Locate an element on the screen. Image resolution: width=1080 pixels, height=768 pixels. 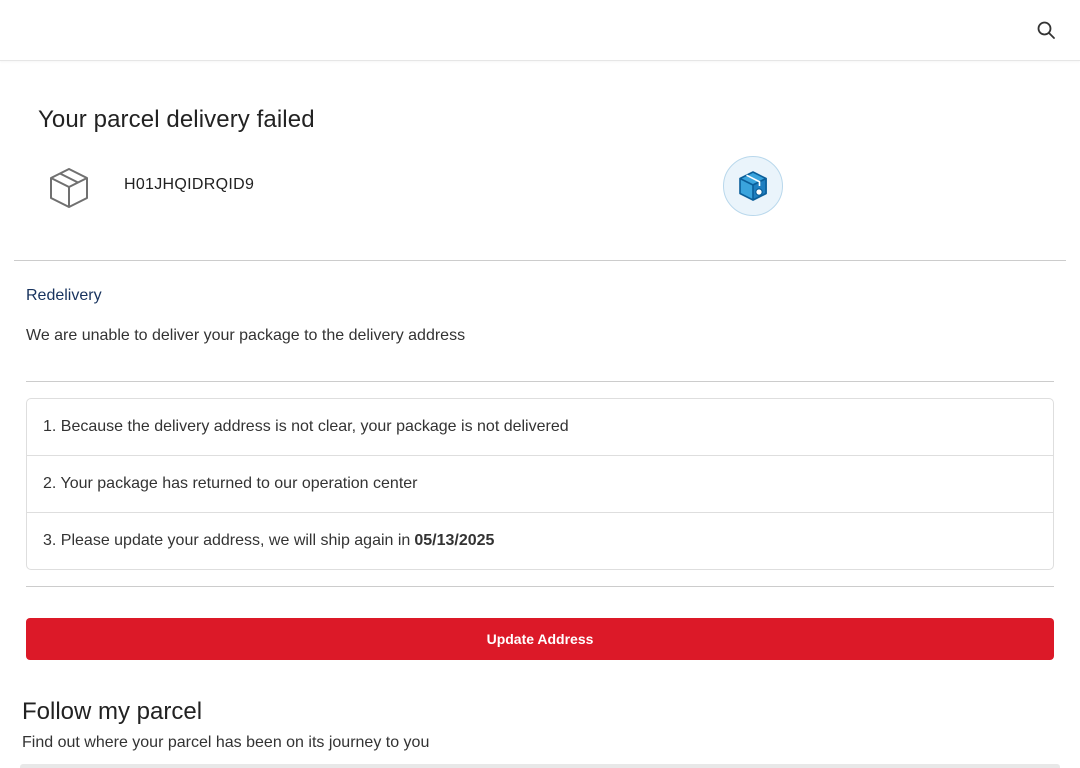
section-divider is located at coordinates (540, 260).